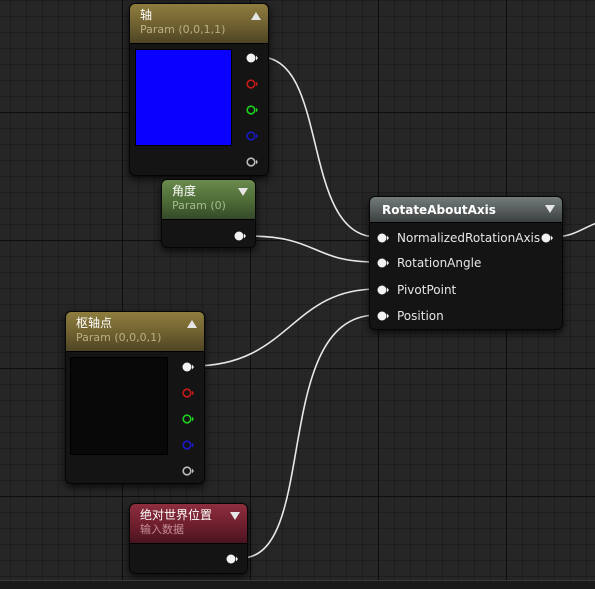  I want to click on rotation-angle-input-pin, so click(383, 263).